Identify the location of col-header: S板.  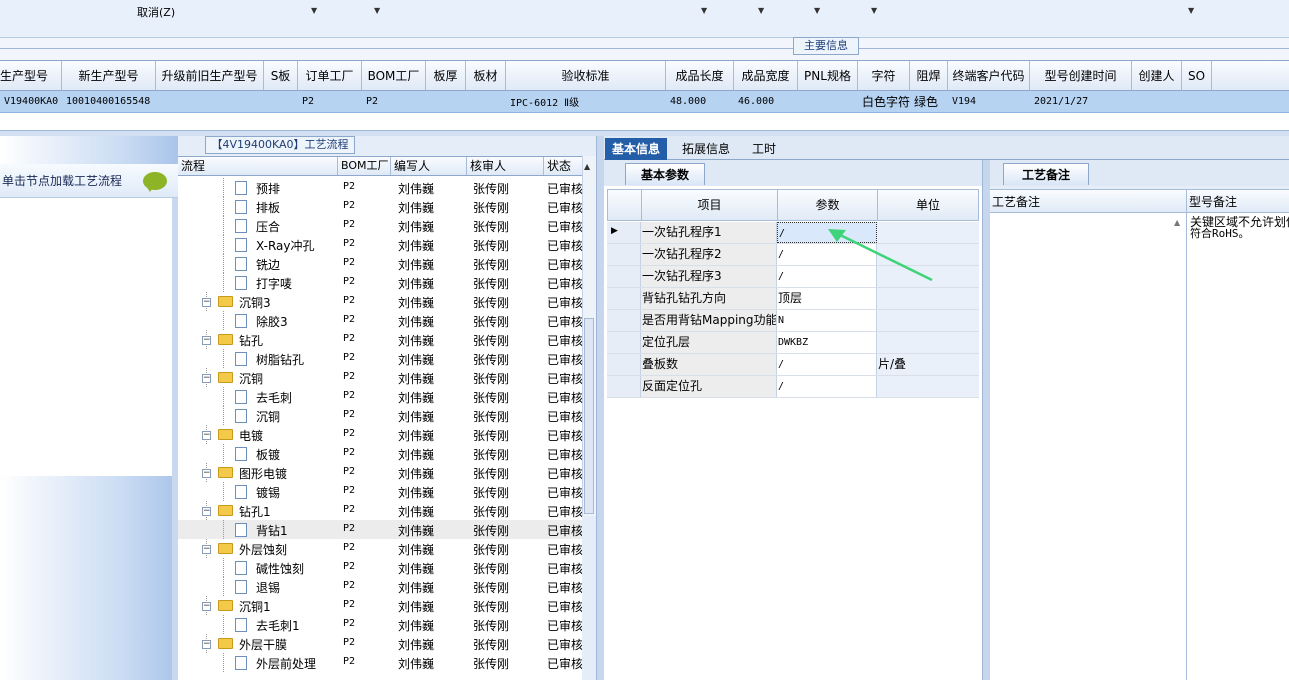
(281, 75).